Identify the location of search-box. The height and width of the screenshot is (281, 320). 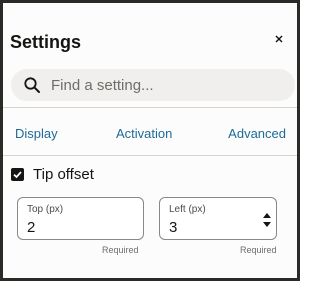
(153, 85).